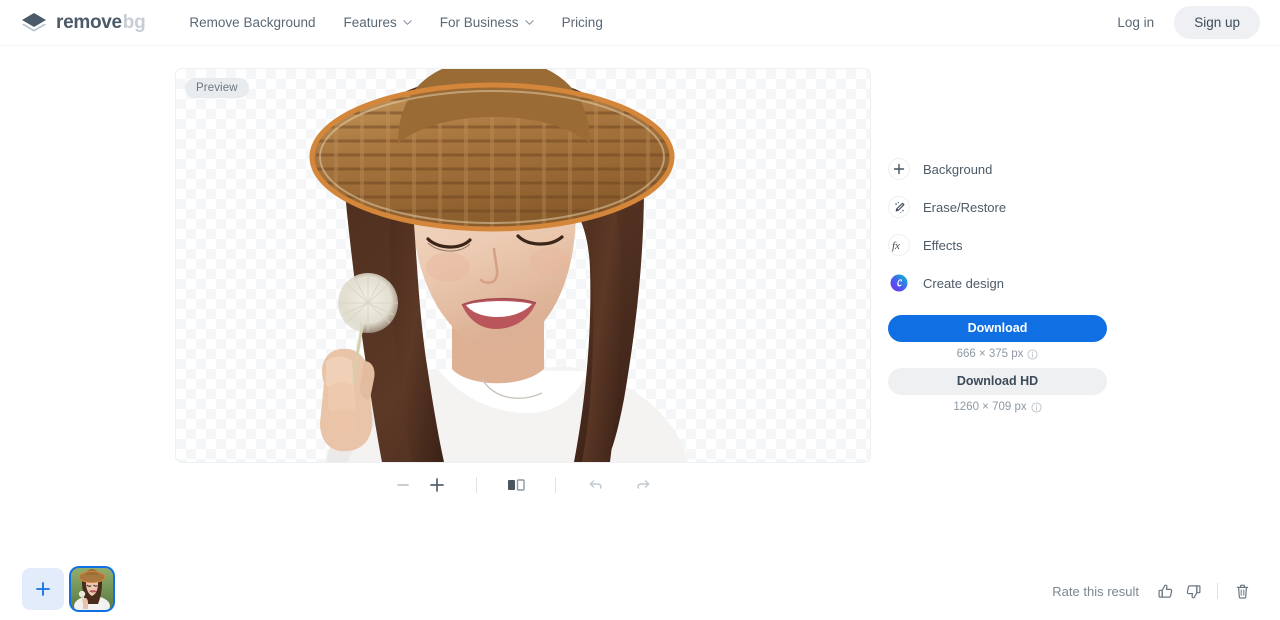  I want to click on header-actions: Log in Sign up, so click(1181, 22).